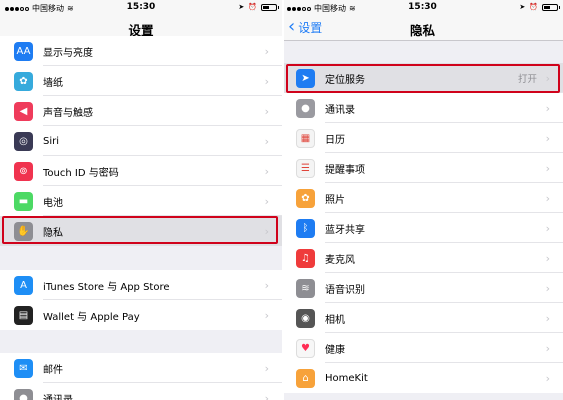  Describe the element at coordinates (141, 81) in the screenshot. I see `list-item-wallpaper: ✿ 墙纸 ›` at that location.